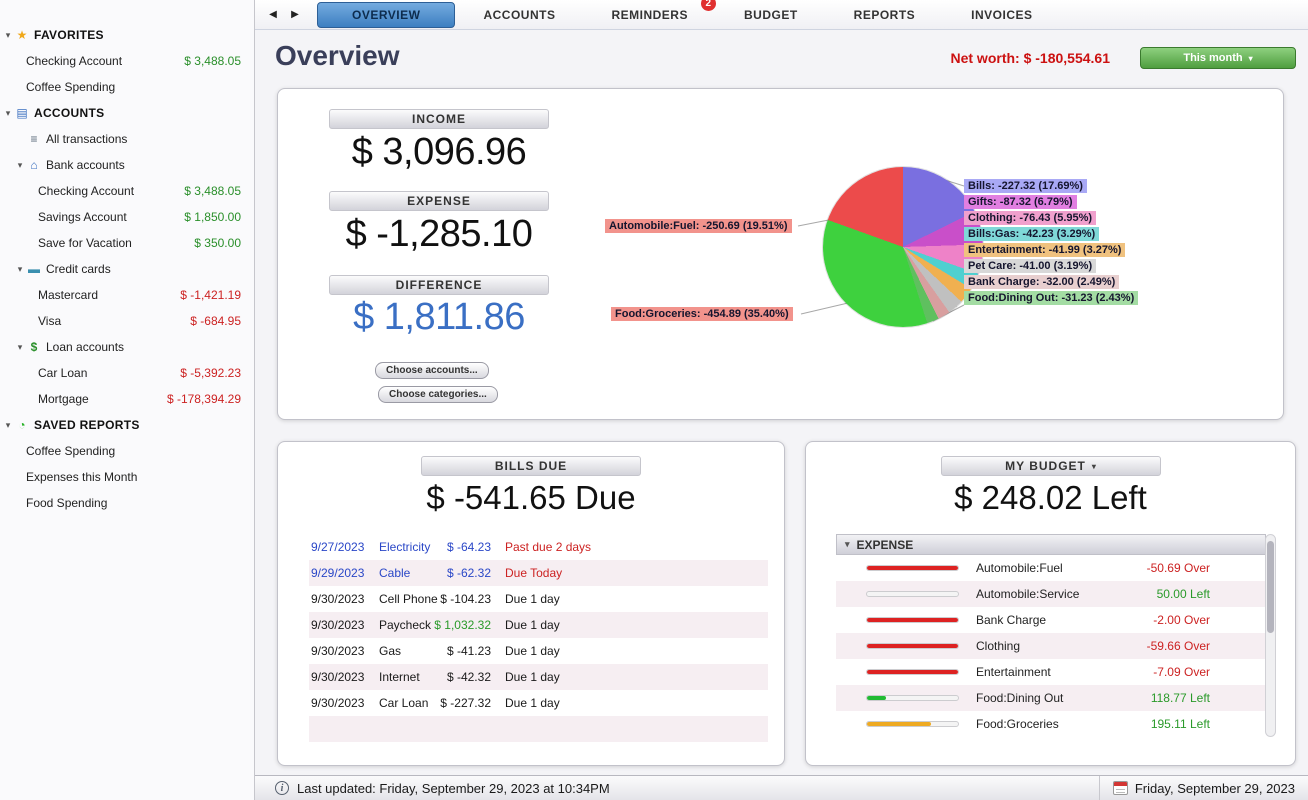 The height and width of the screenshot is (800, 1308). I want to click on budget-scrollbar, so click(1270, 635).